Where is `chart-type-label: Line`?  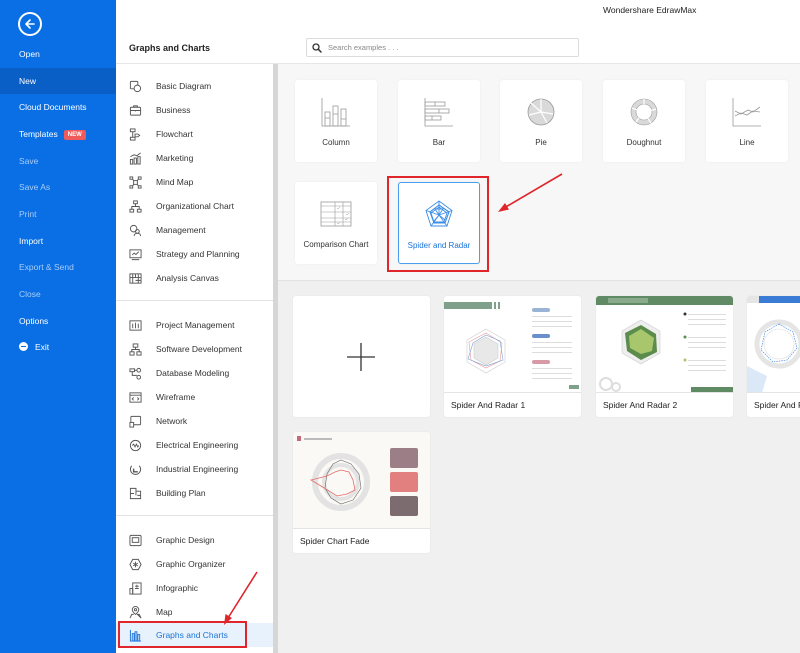
chart-type-label: Line is located at coordinates (747, 142).